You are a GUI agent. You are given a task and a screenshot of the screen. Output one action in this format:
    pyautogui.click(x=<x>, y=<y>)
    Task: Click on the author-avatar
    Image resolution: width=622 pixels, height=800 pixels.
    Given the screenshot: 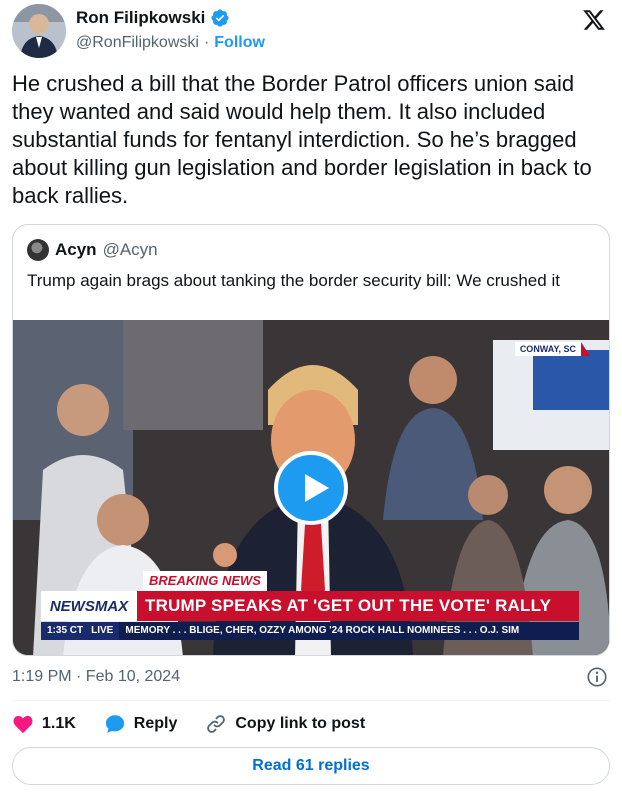 What is the action you would take?
    pyautogui.click(x=39, y=31)
    